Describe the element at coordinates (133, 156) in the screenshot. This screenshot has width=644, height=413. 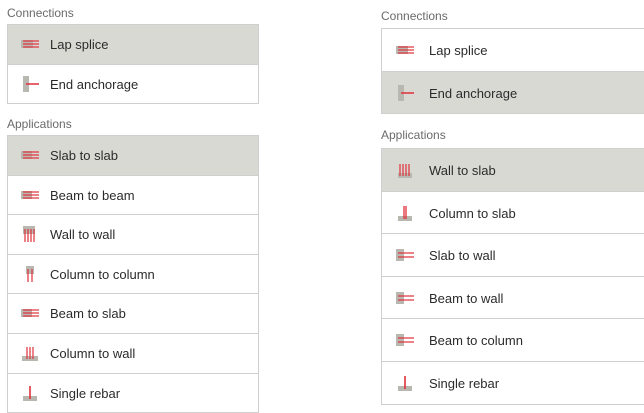
I see `list-item-slab-to-slab: Slab to slab` at that location.